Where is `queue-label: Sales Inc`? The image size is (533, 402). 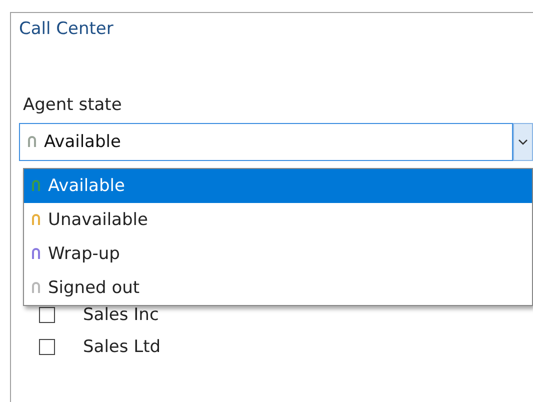 queue-label: Sales Inc is located at coordinates (121, 315).